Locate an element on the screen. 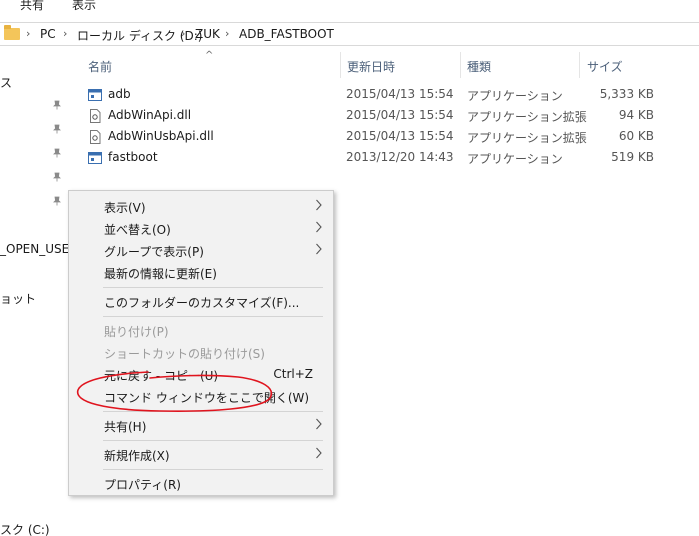 The width and height of the screenshot is (699, 536). menu-item-shortcut: Ctrl+Z is located at coordinates (293, 374).